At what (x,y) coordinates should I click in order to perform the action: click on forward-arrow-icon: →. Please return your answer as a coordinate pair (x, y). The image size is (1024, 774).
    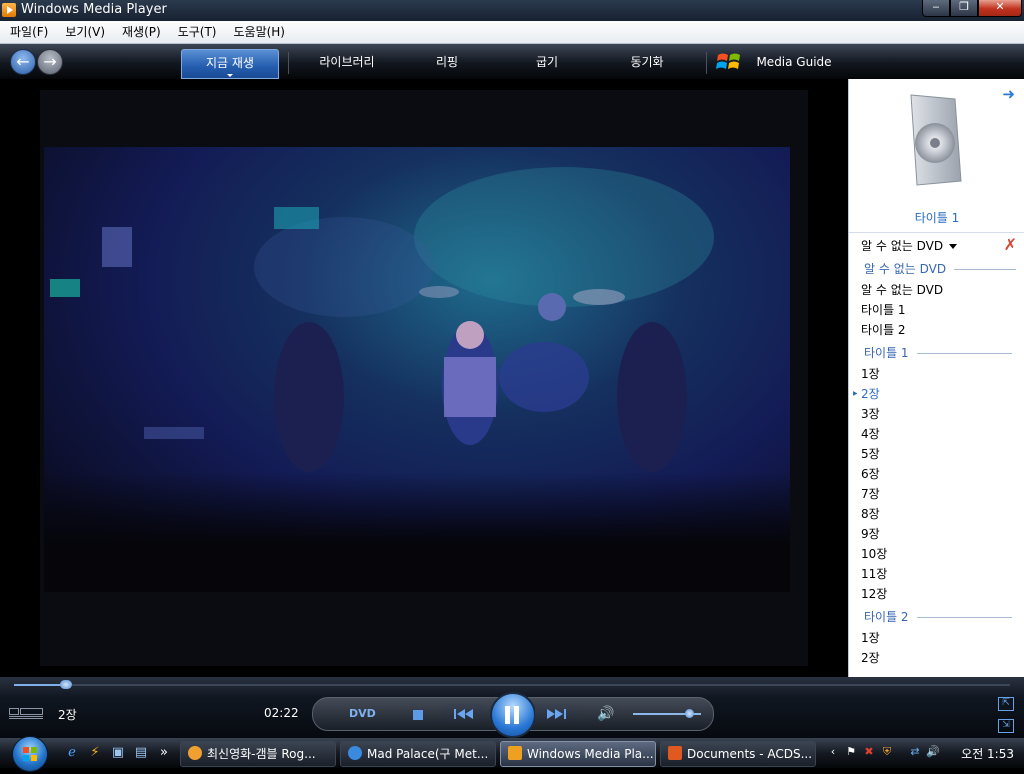
    Looking at the image, I should click on (50, 62).